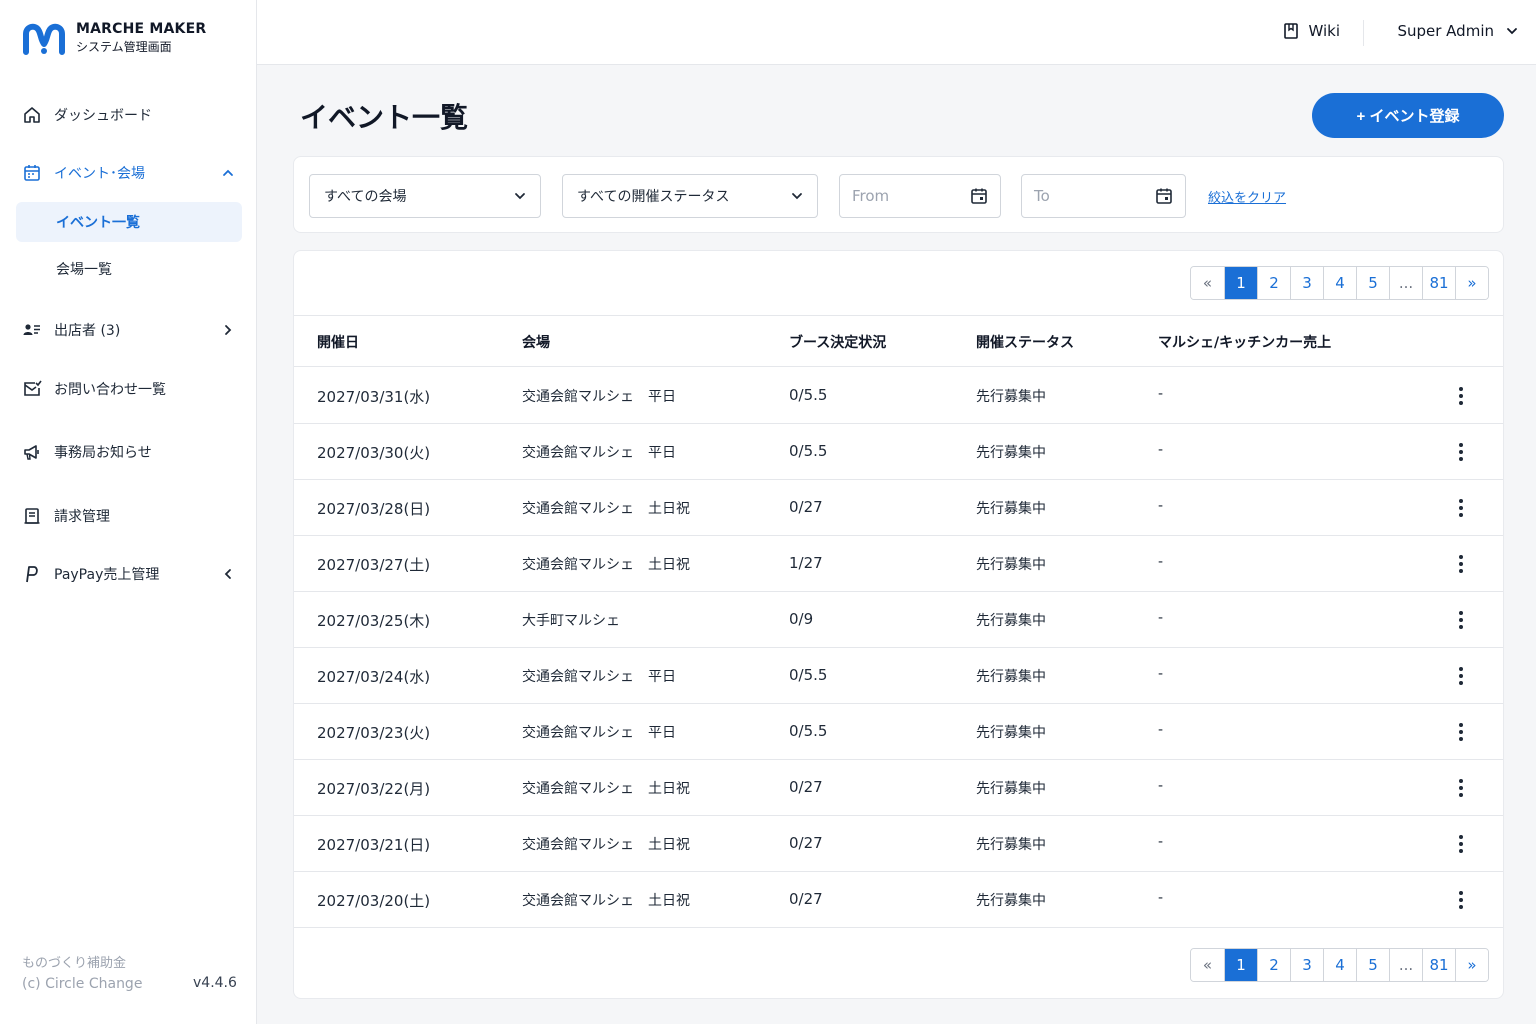  I want to click on sidebar-item-dashboard: ダッシュボード, so click(129, 115).